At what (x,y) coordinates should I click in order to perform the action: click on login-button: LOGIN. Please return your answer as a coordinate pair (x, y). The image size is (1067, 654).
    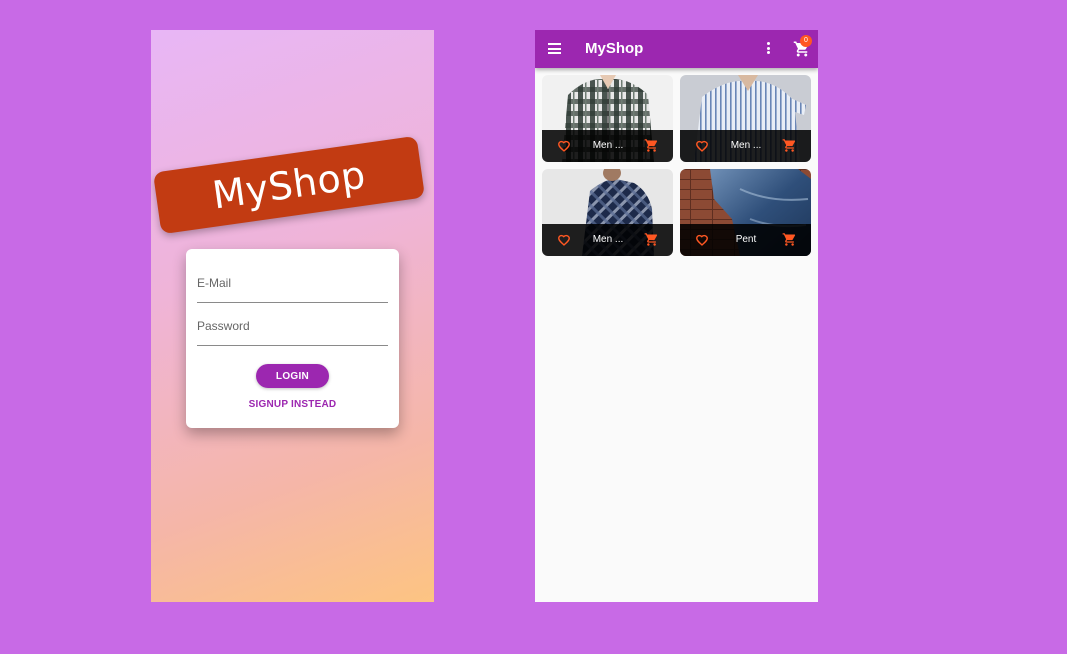
    Looking at the image, I should click on (292, 376).